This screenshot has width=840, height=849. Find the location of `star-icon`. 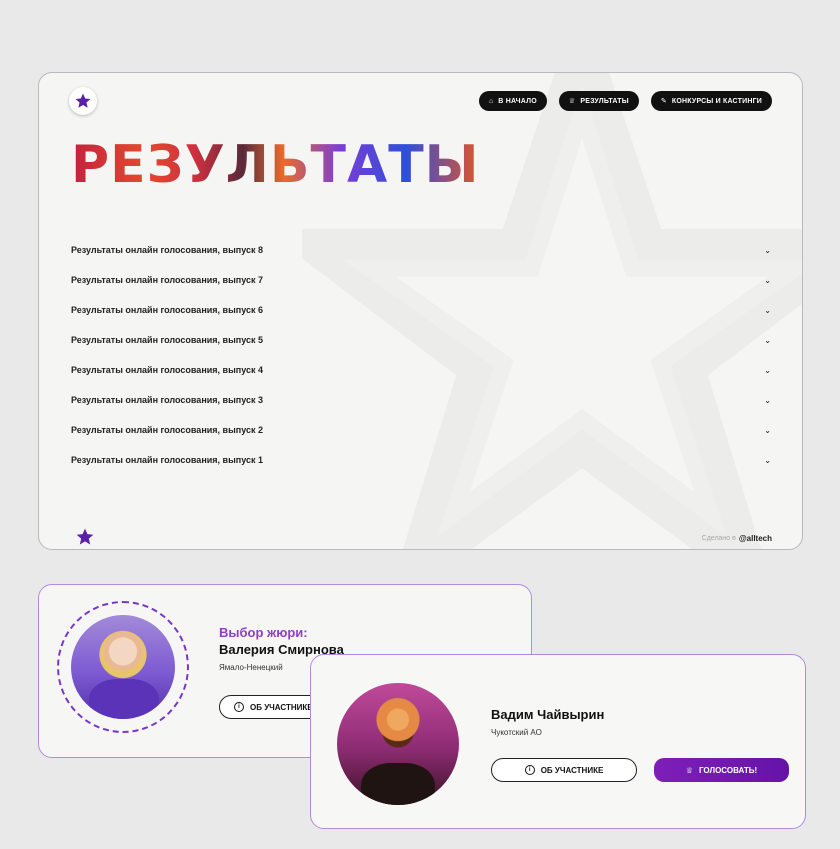

star-icon is located at coordinates (83, 100).